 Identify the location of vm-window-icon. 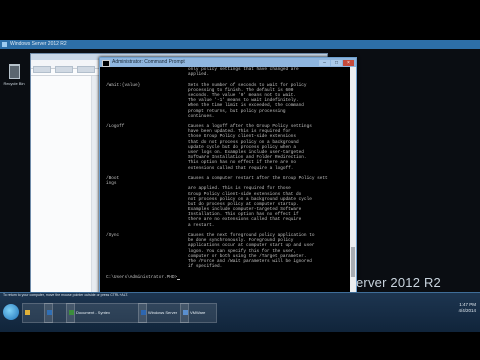
(4, 44).